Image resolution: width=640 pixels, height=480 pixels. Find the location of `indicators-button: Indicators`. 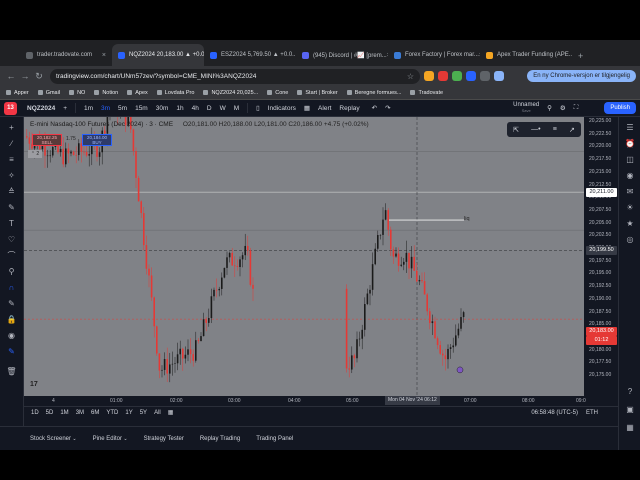

indicators-button: Indicators is located at coordinates (282, 108).